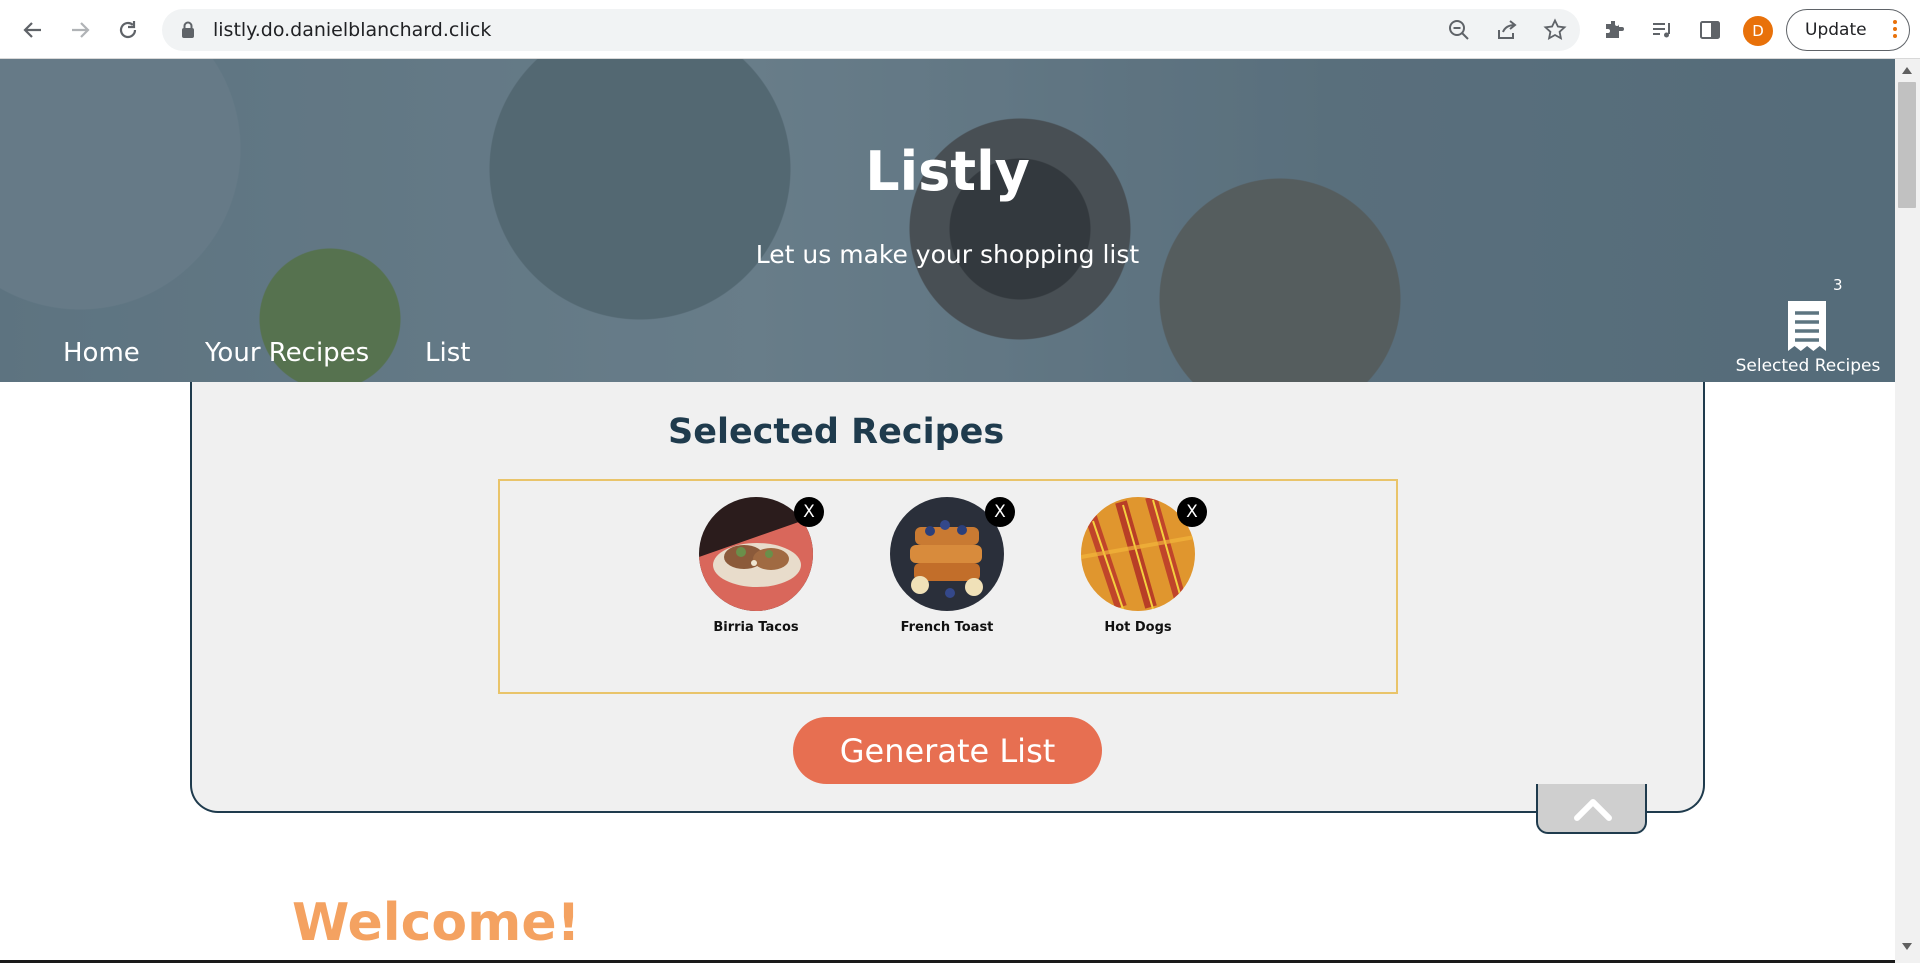 The width and height of the screenshot is (1920, 963). Describe the element at coordinates (1807, 326) in the screenshot. I see `receipt-icon` at that location.